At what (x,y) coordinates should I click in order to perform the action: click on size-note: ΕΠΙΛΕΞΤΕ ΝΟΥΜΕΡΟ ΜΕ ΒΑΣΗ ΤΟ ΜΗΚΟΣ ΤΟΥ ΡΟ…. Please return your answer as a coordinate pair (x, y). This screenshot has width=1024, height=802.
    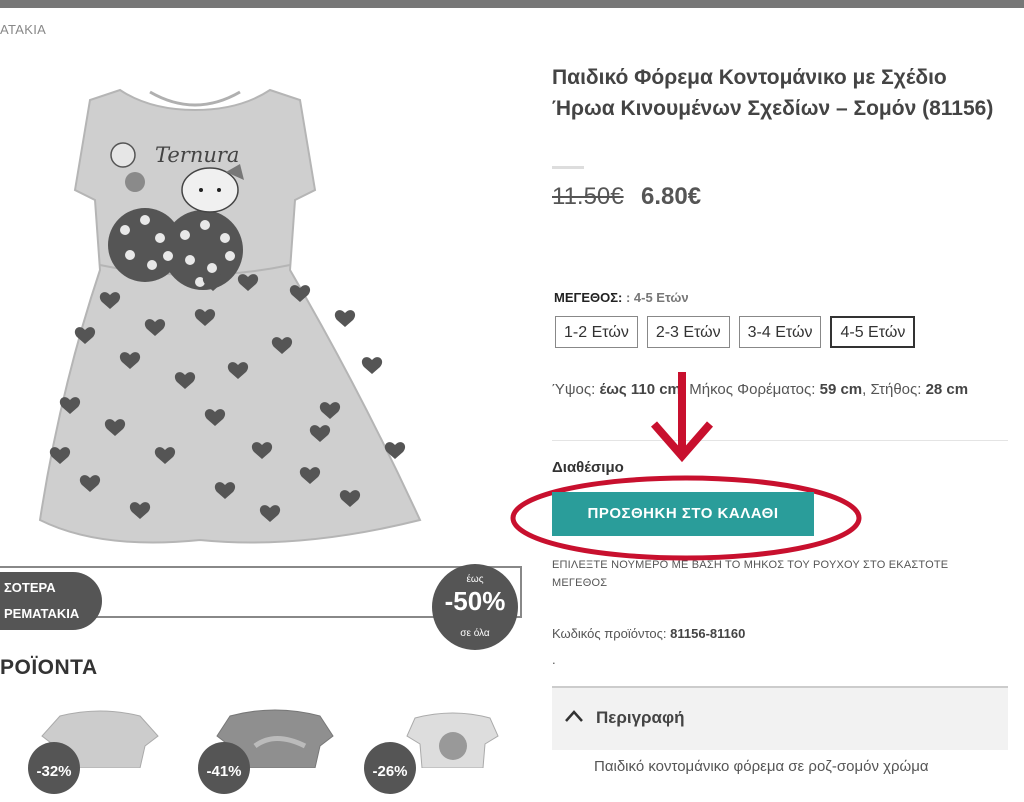
    Looking at the image, I should click on (750, 574).